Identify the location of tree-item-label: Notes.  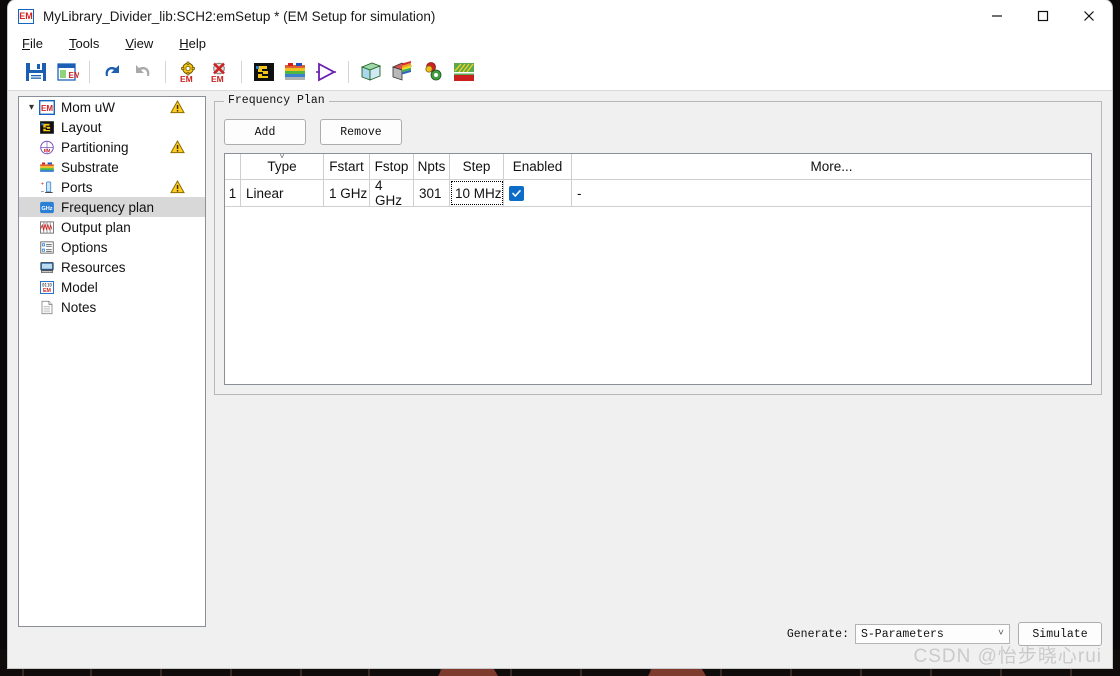
(79, 307).